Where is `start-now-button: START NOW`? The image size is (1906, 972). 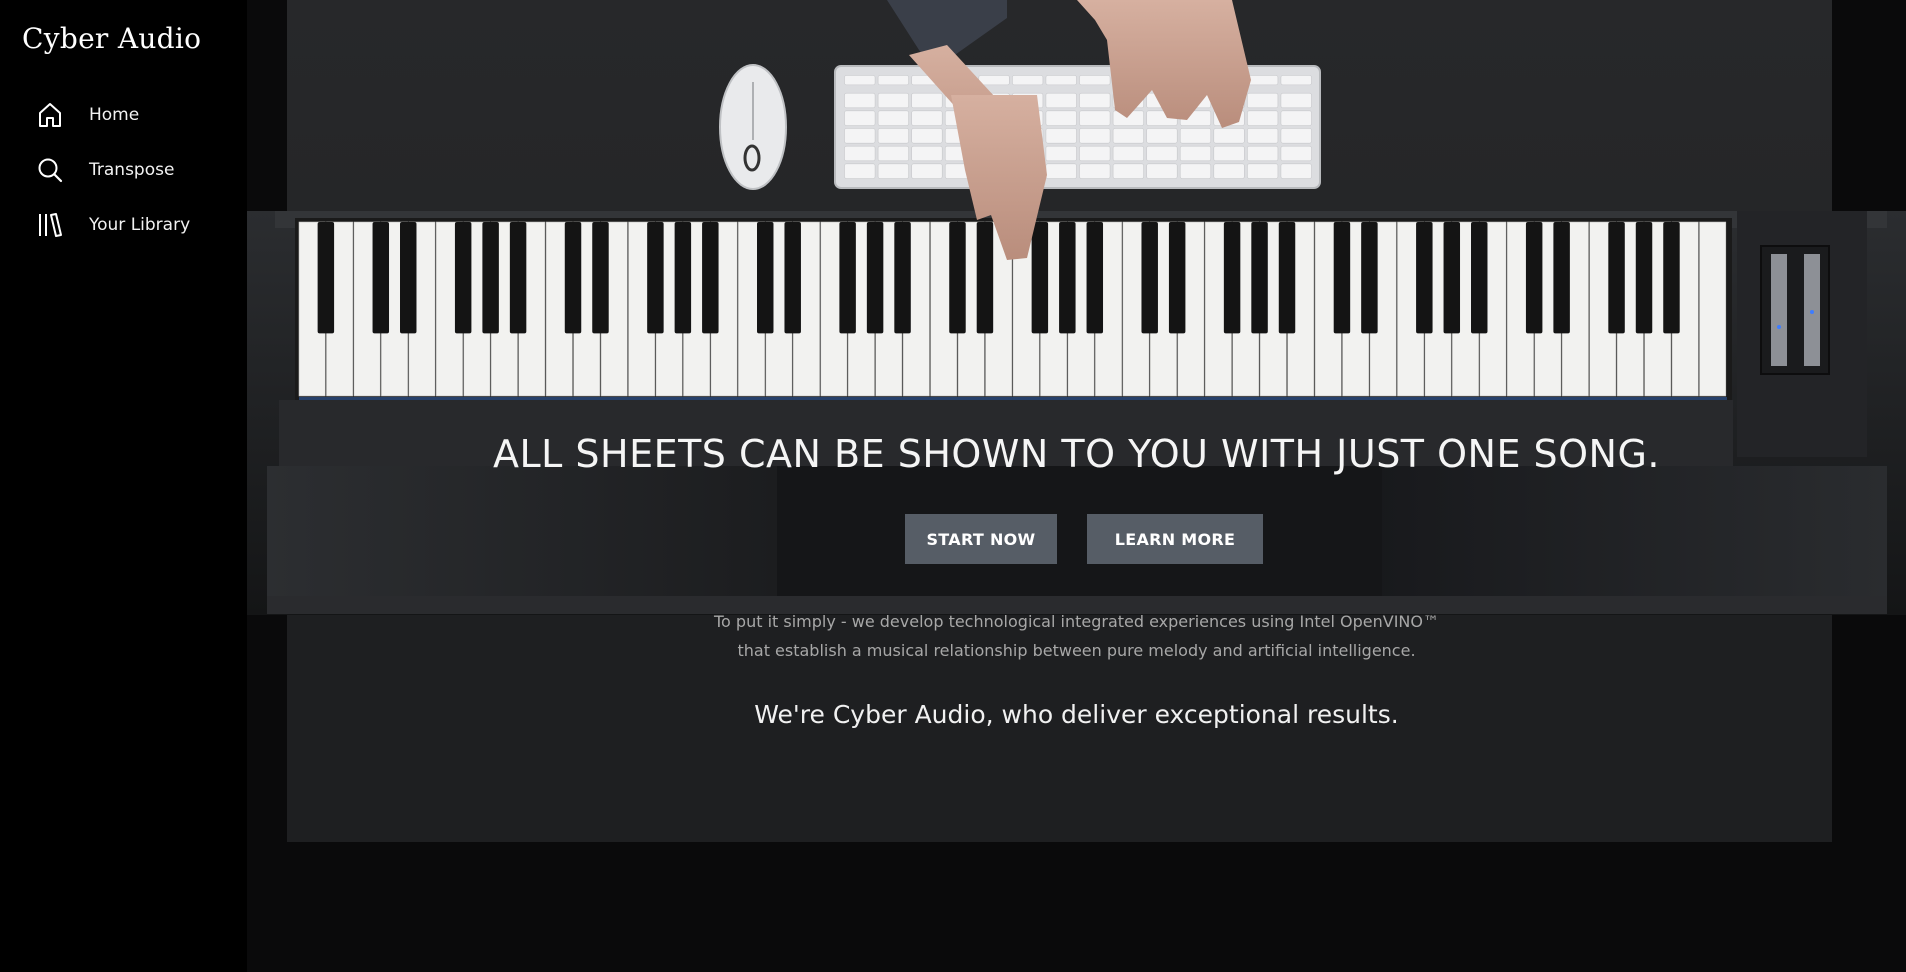
start-now-button: START NOW is located at coordinates (981, 539).